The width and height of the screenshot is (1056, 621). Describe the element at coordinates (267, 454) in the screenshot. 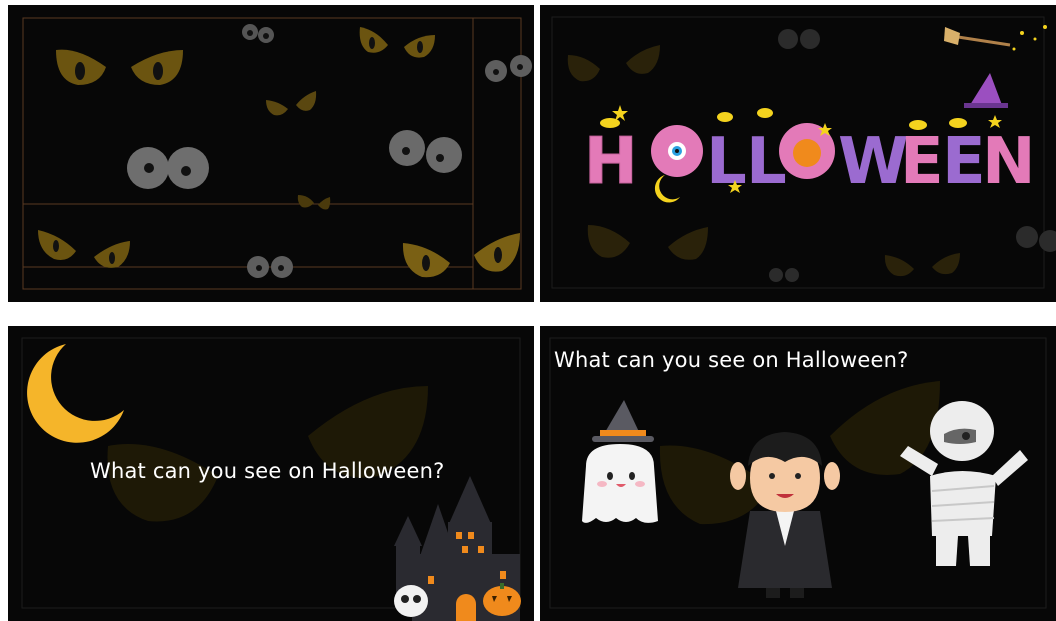

I see `dim-eyes-icon` at that location.